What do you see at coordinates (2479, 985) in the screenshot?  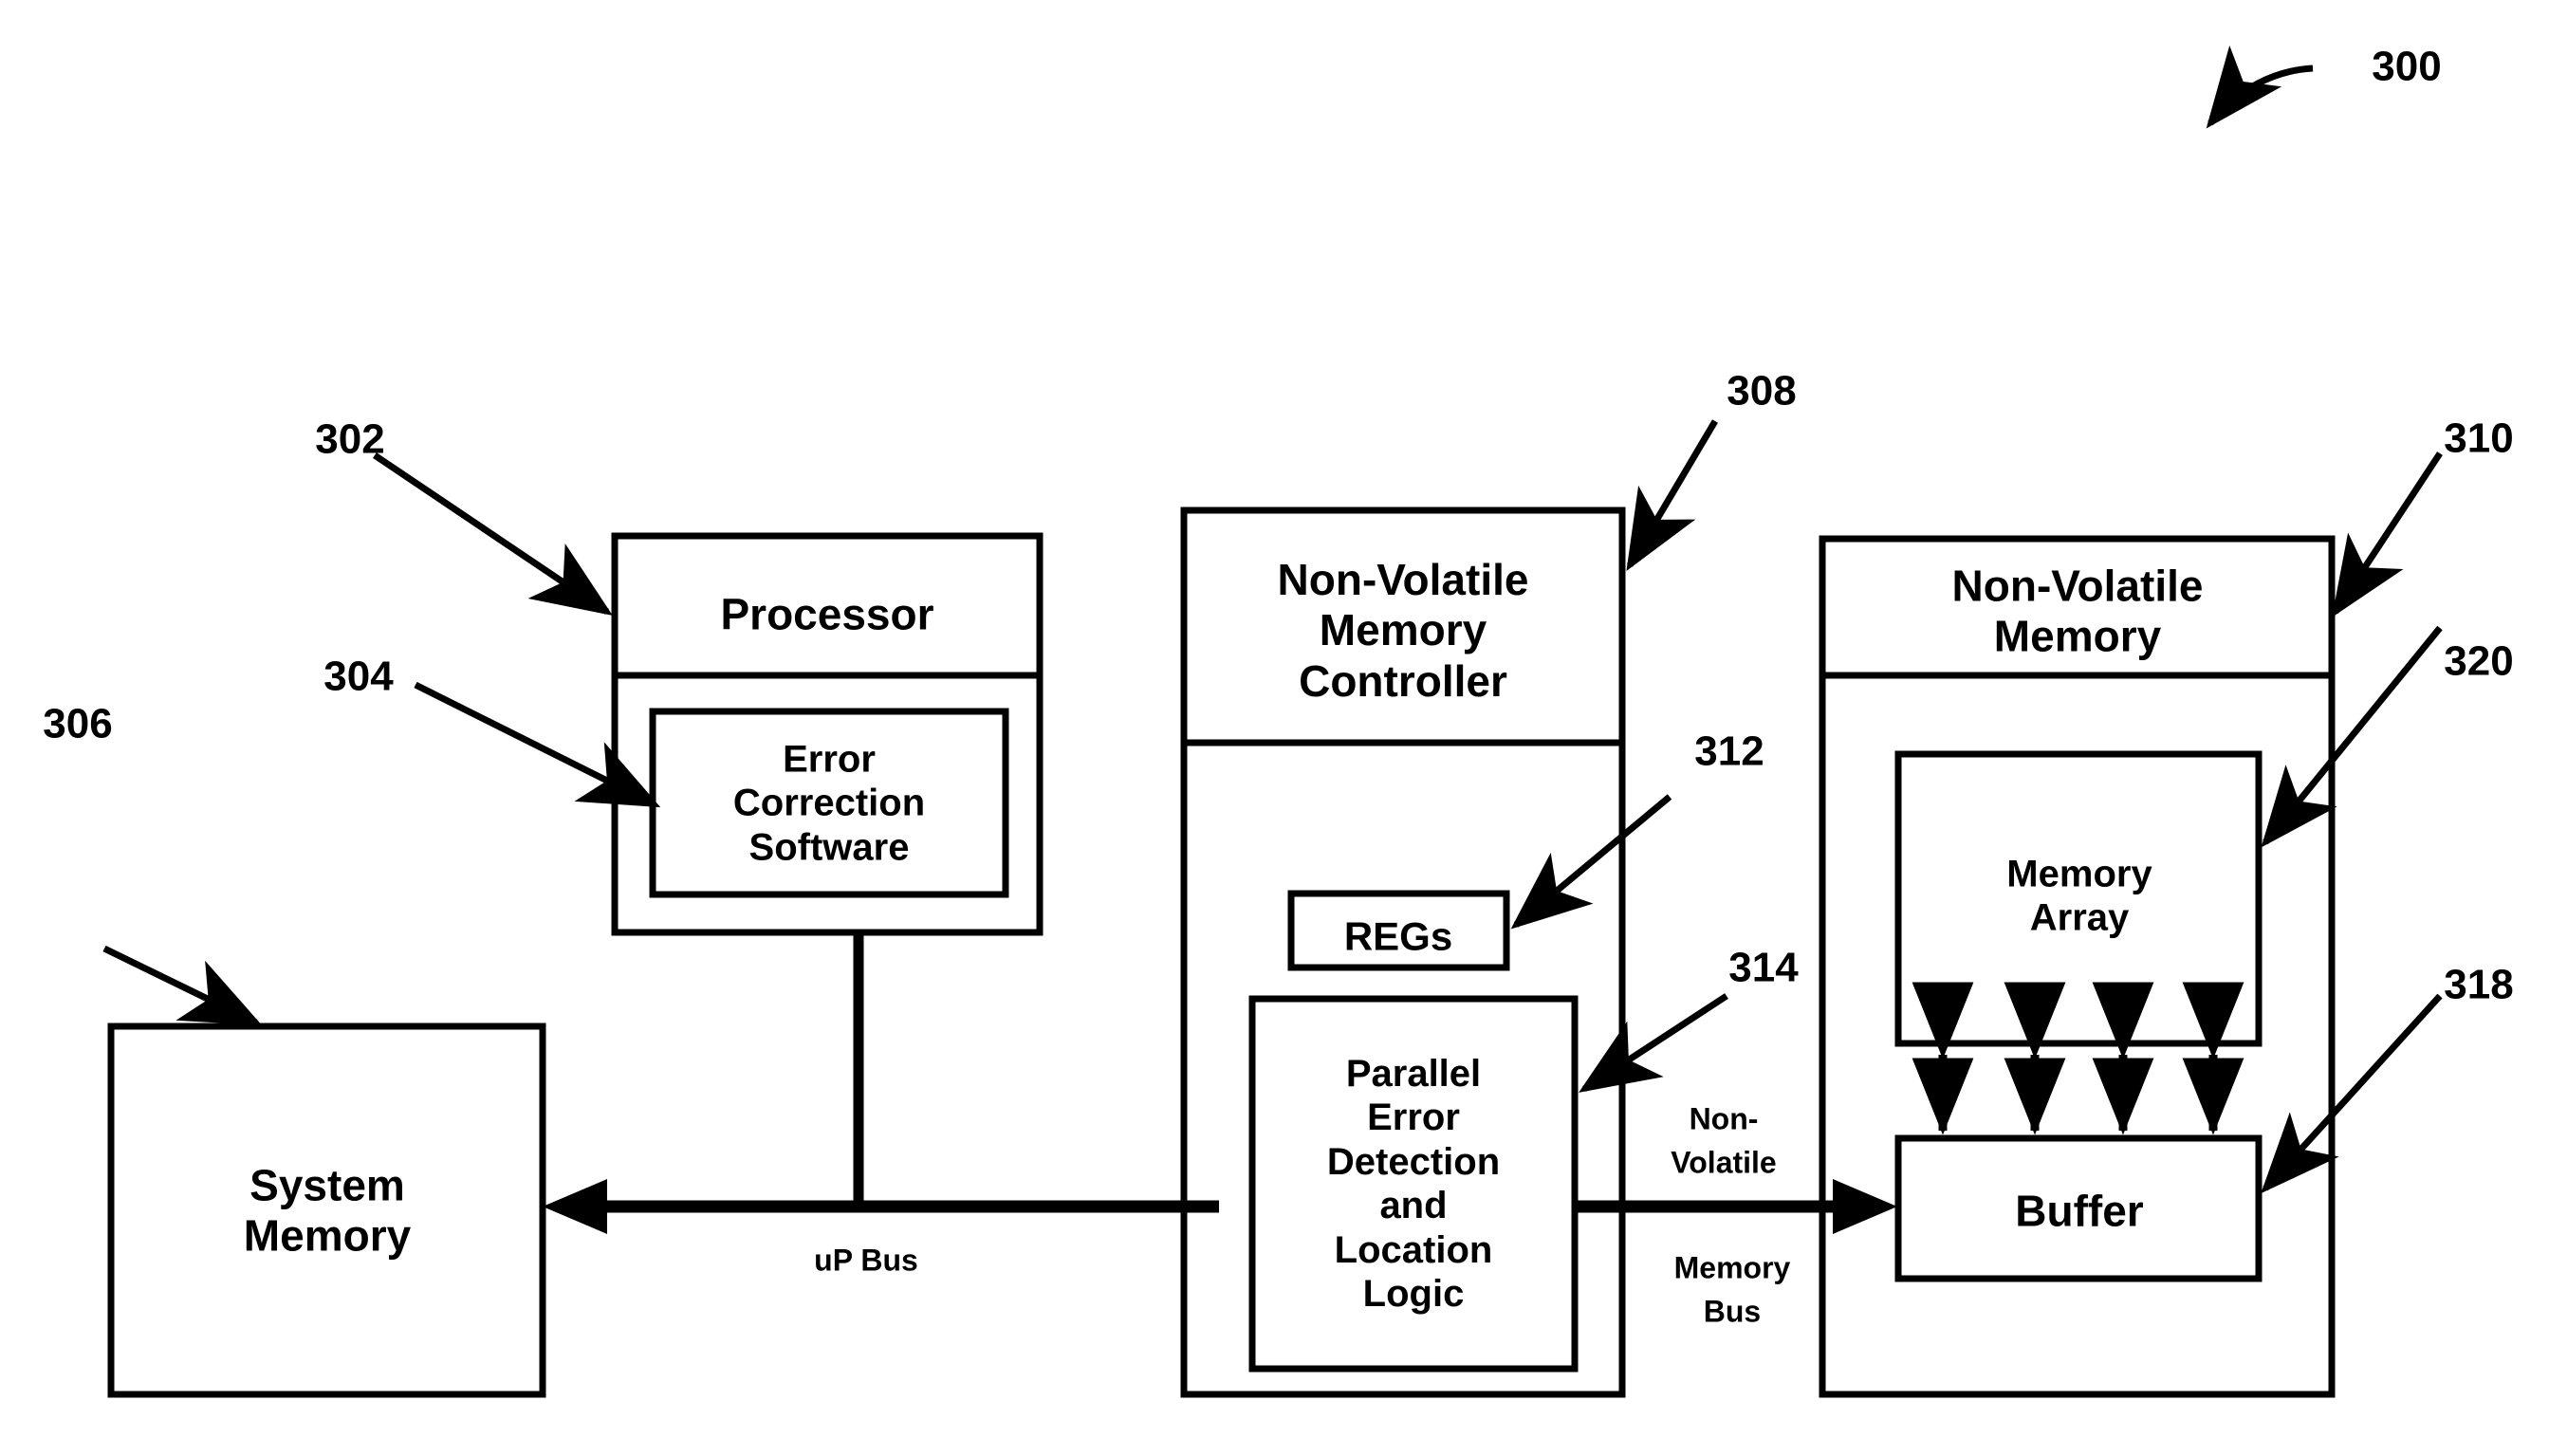 I see `ref-318: 318` at bounding box center [2479, 985].